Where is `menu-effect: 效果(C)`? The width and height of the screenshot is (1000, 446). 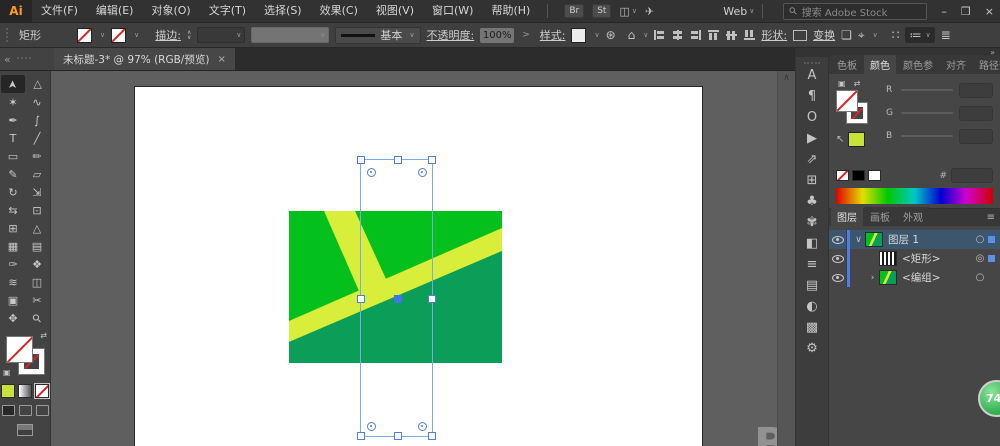 menu-effect: 效果(C) is located at coordinates (339, 11).